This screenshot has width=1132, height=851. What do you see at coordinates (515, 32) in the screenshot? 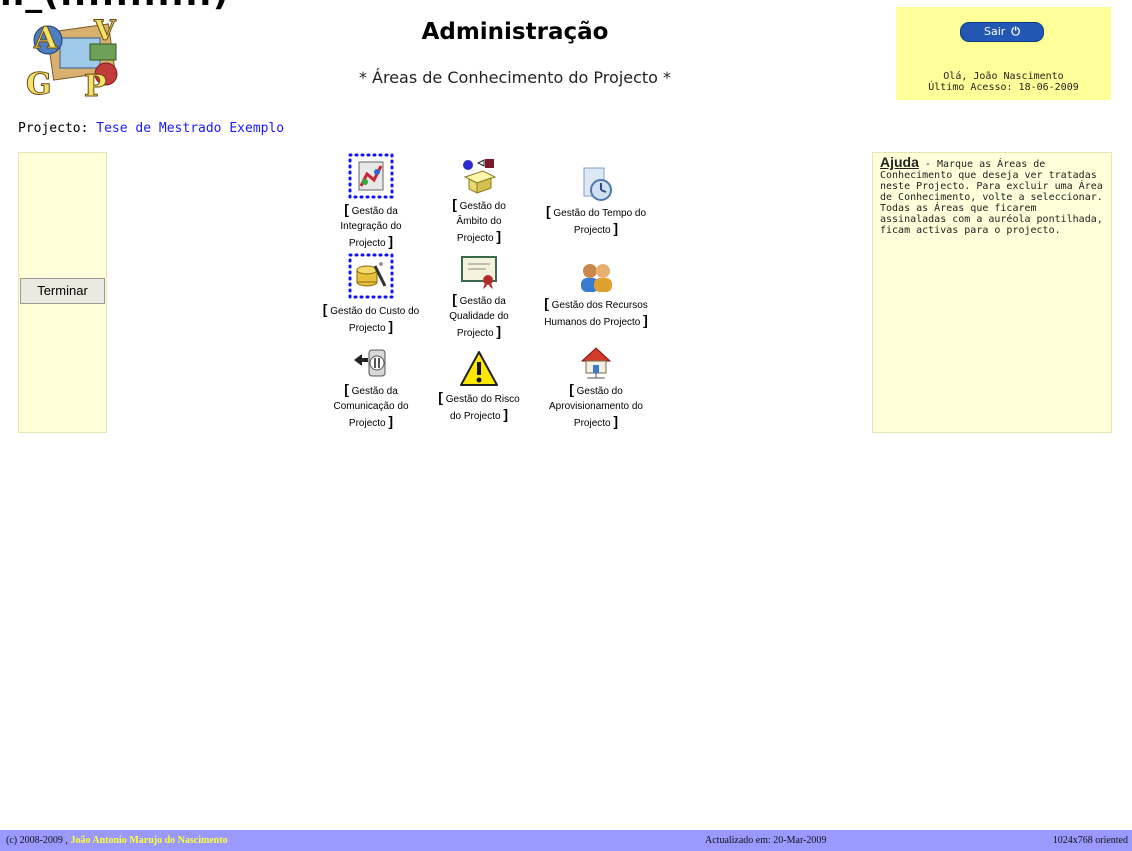
I see `page-title: Administração` at bounding box center [515, 32].